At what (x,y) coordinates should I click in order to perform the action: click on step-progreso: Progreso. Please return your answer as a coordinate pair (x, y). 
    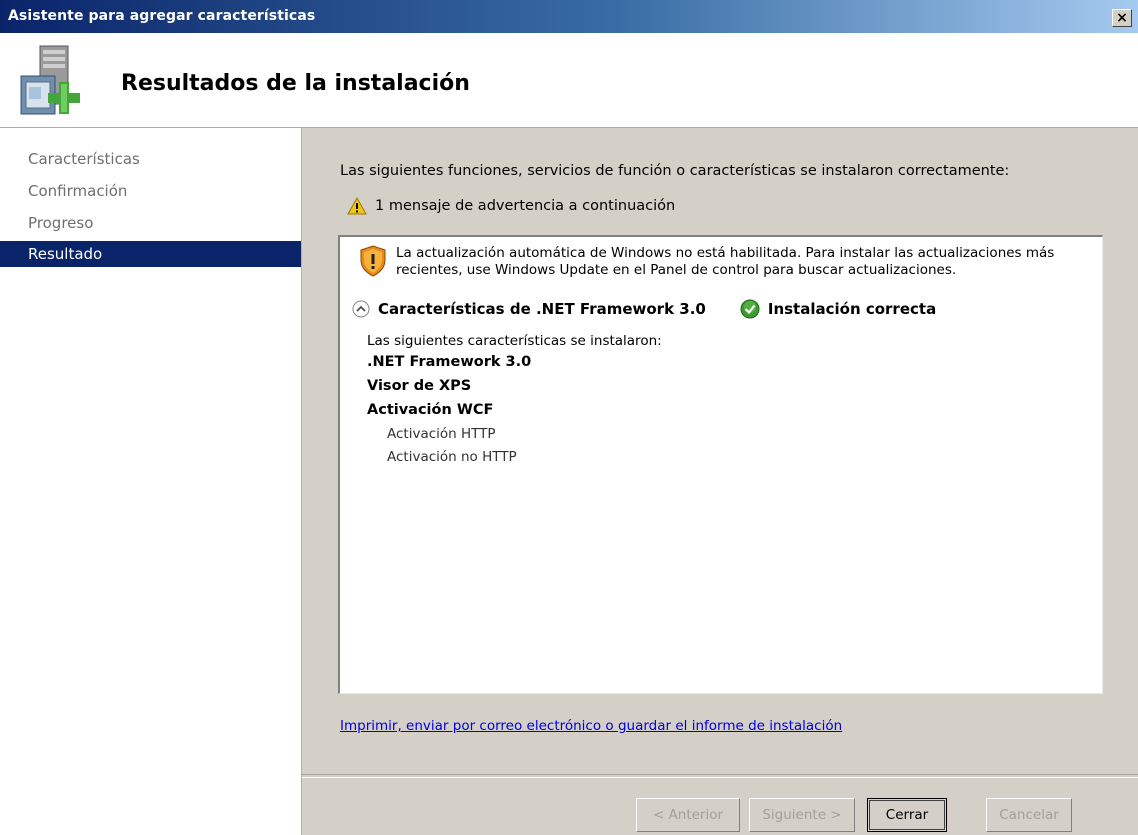
    Looking at the image, I should click on (61, 223).